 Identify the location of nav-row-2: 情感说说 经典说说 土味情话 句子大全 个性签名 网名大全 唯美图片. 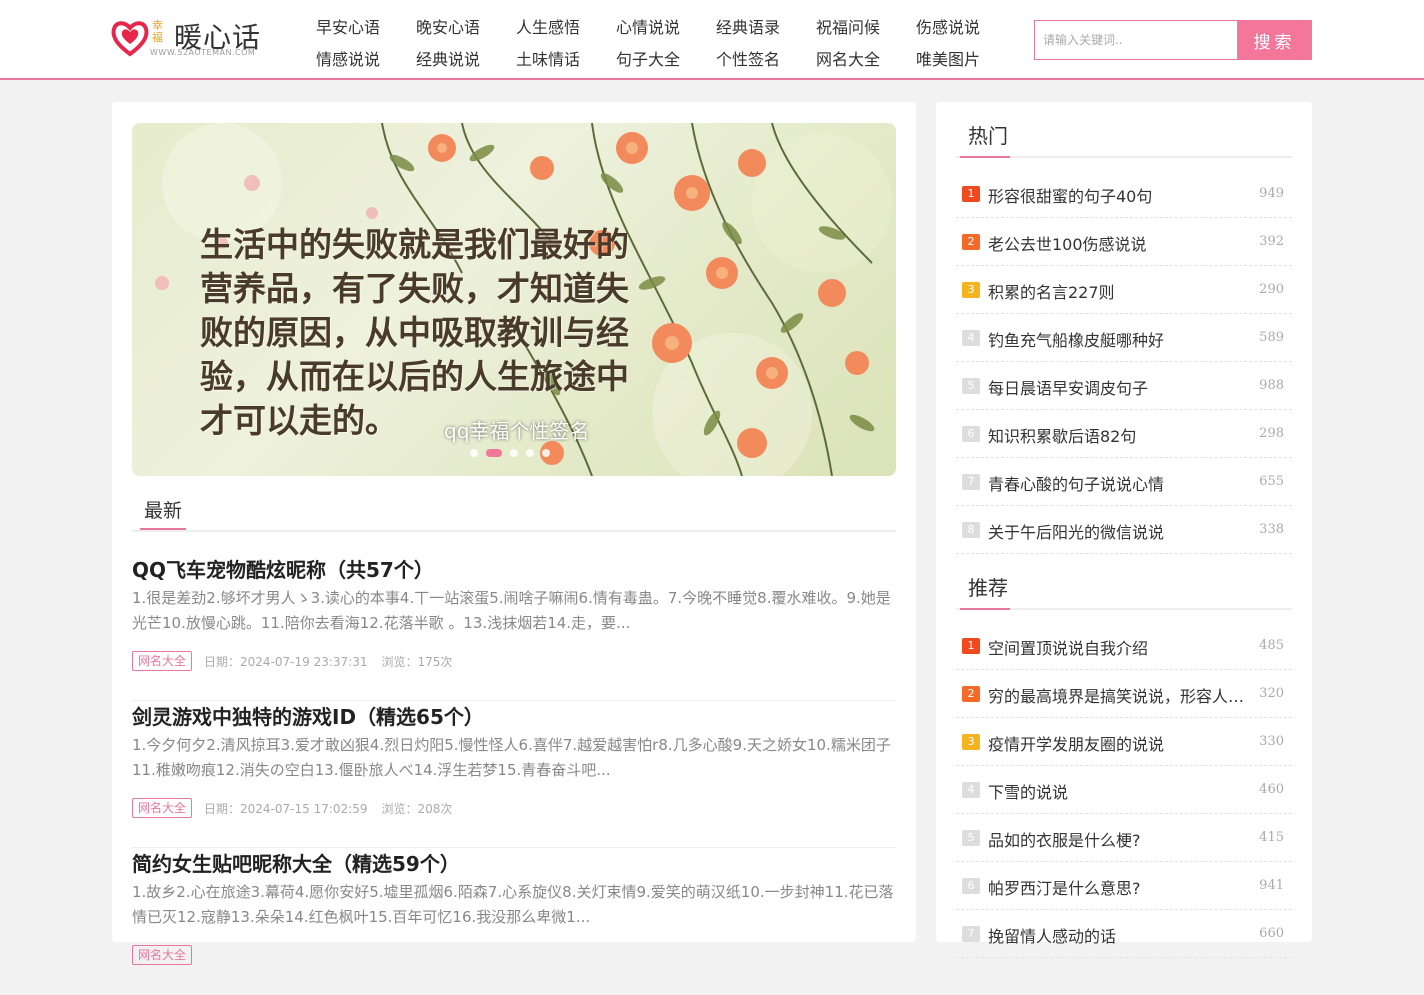
(658, 58).